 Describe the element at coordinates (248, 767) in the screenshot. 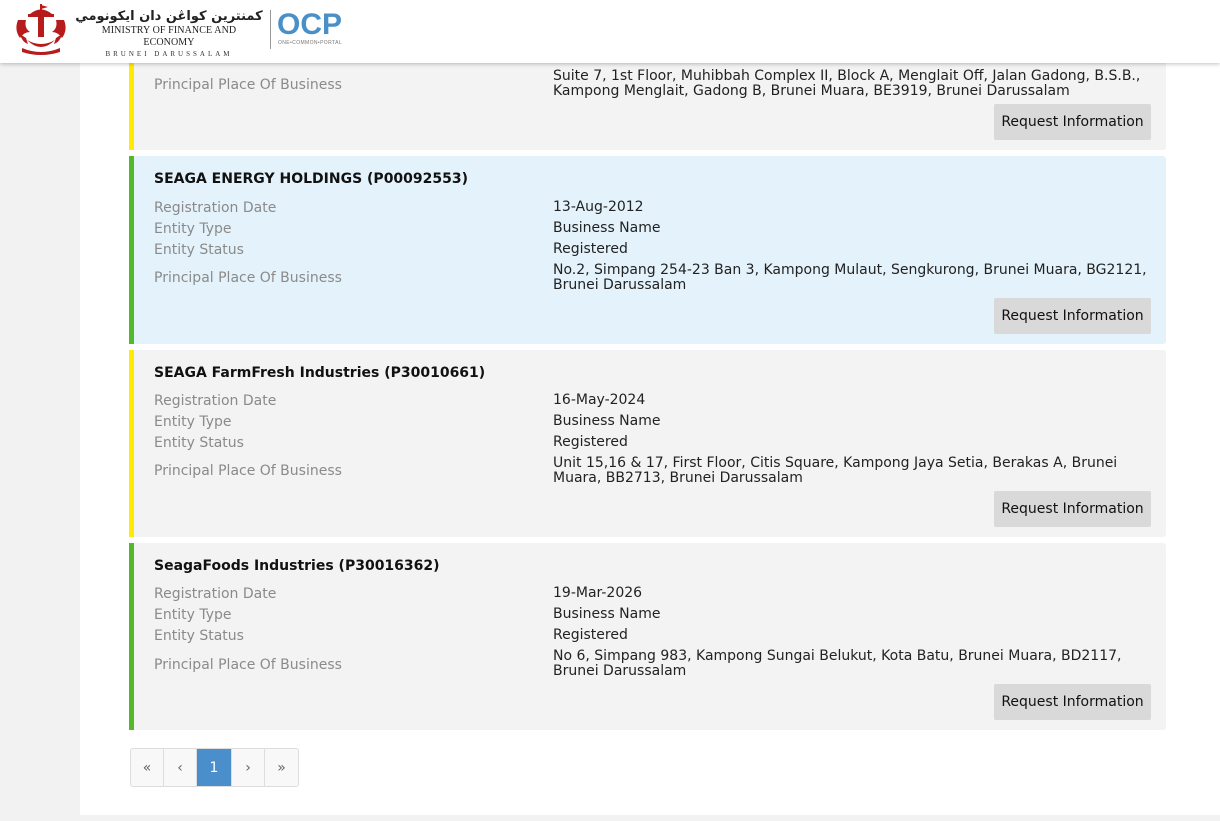

I see `next-page-button: ›` at that location.